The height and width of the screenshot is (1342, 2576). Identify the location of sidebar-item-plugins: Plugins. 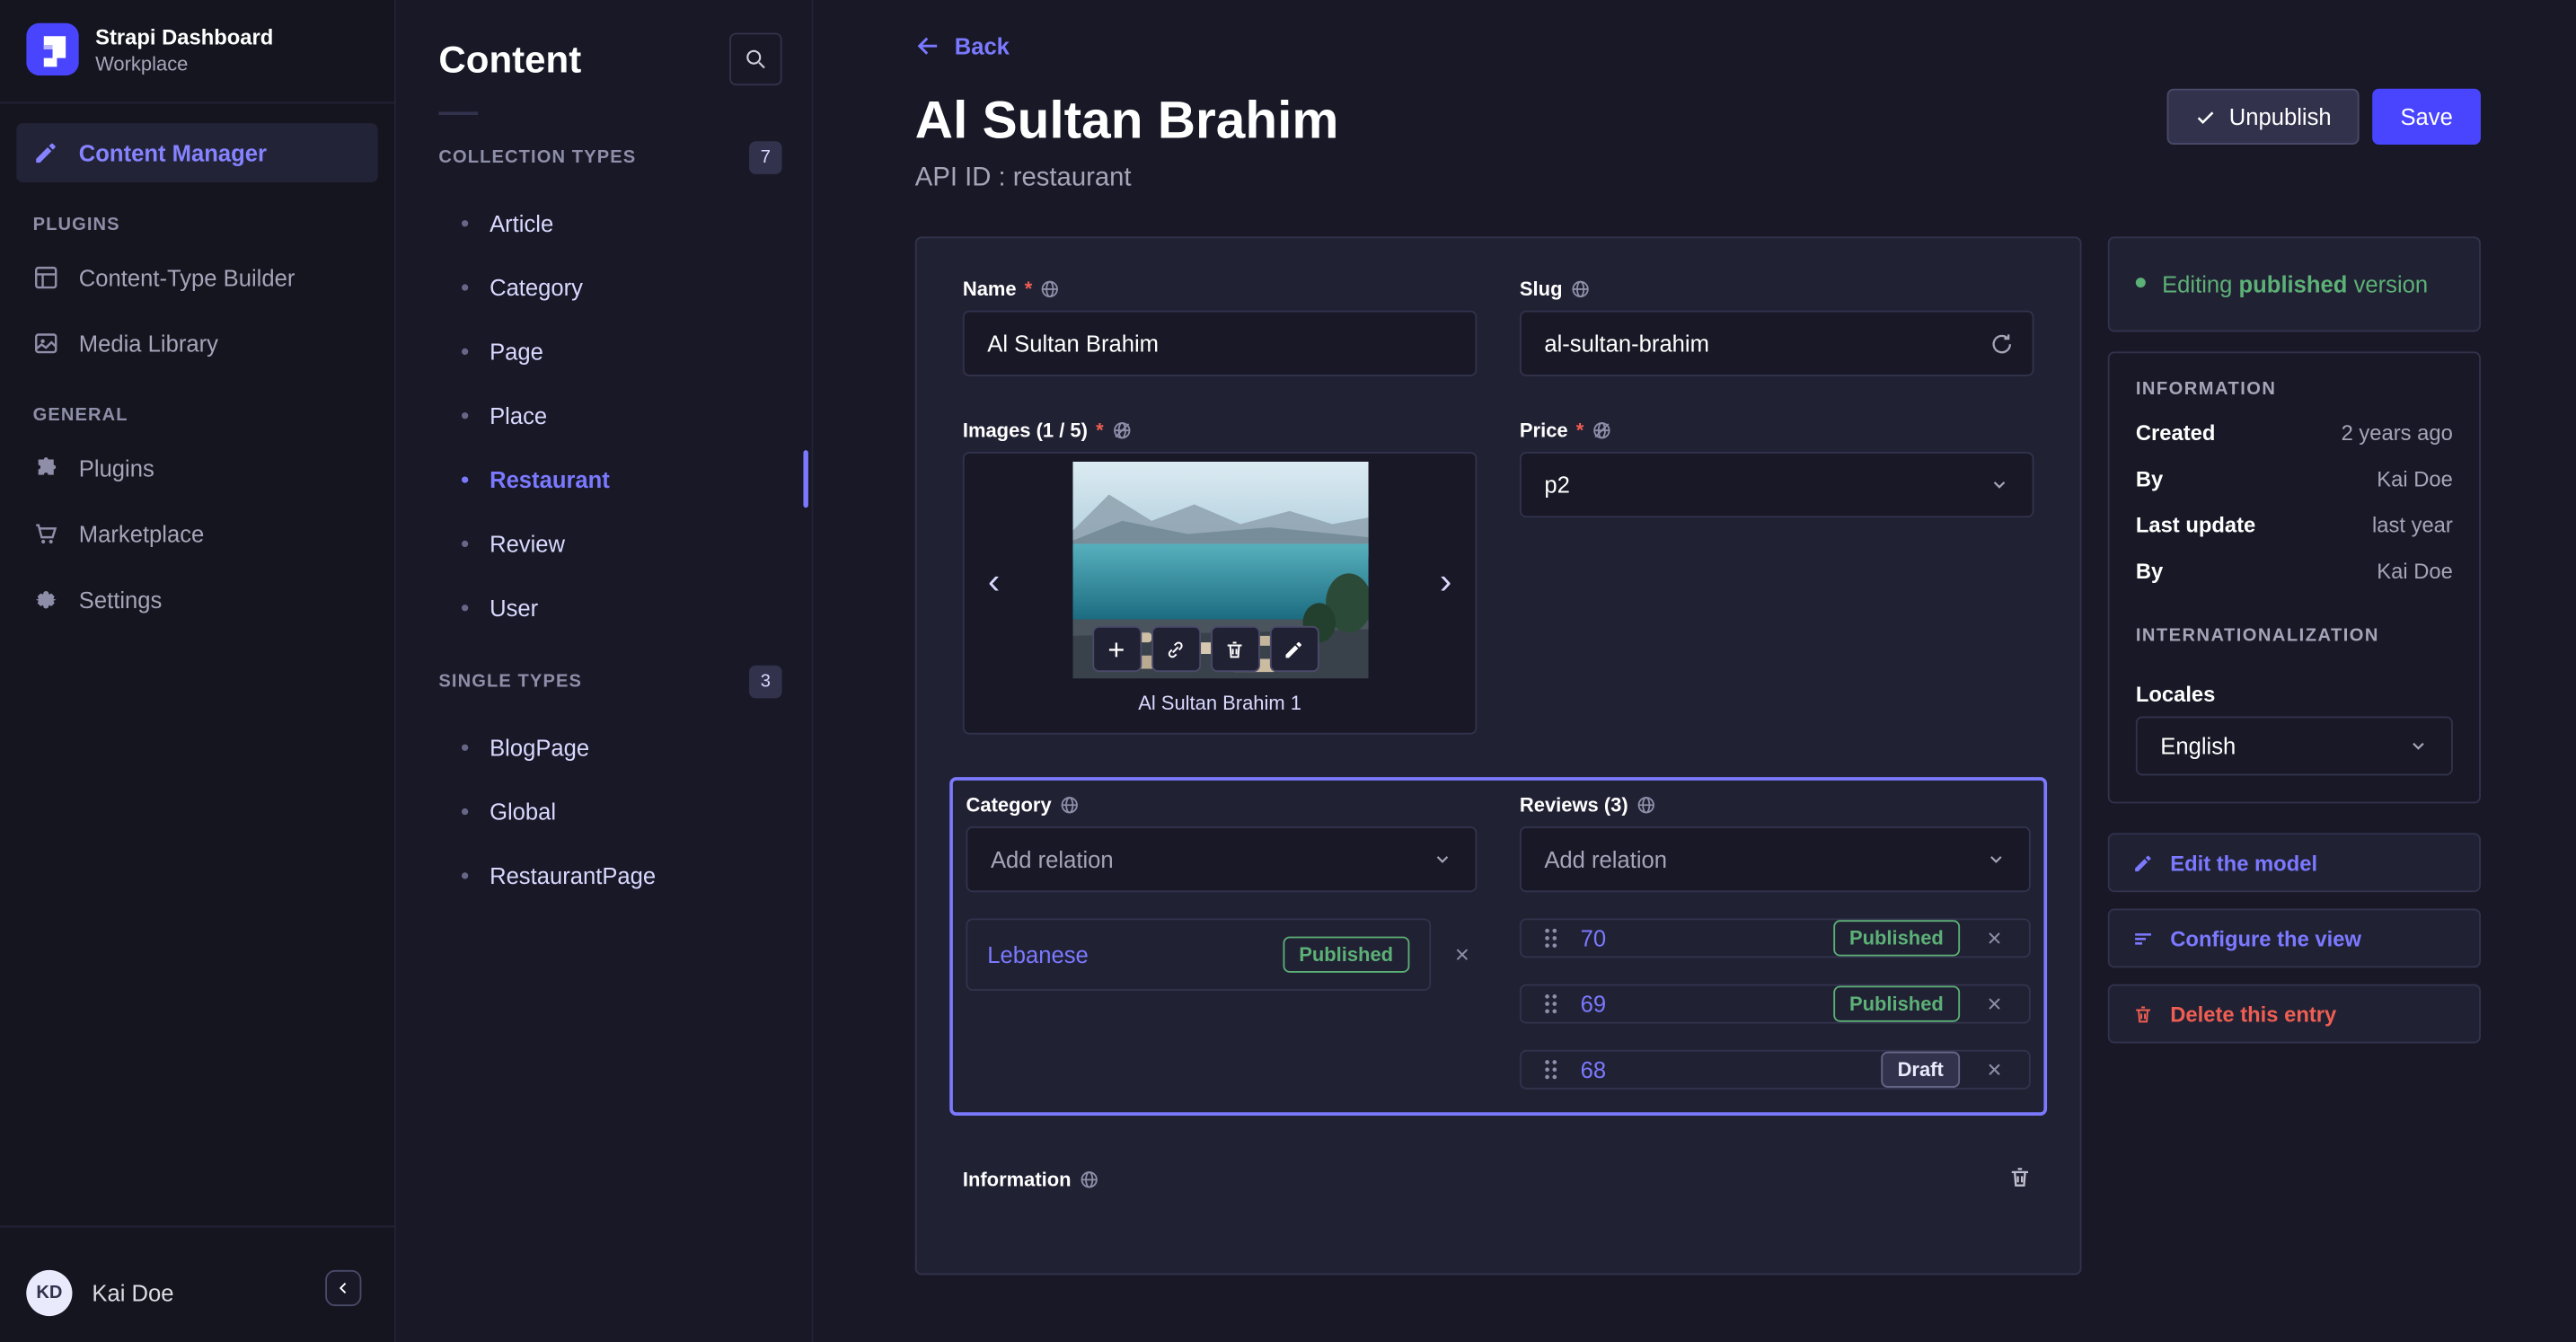
(196, 468).